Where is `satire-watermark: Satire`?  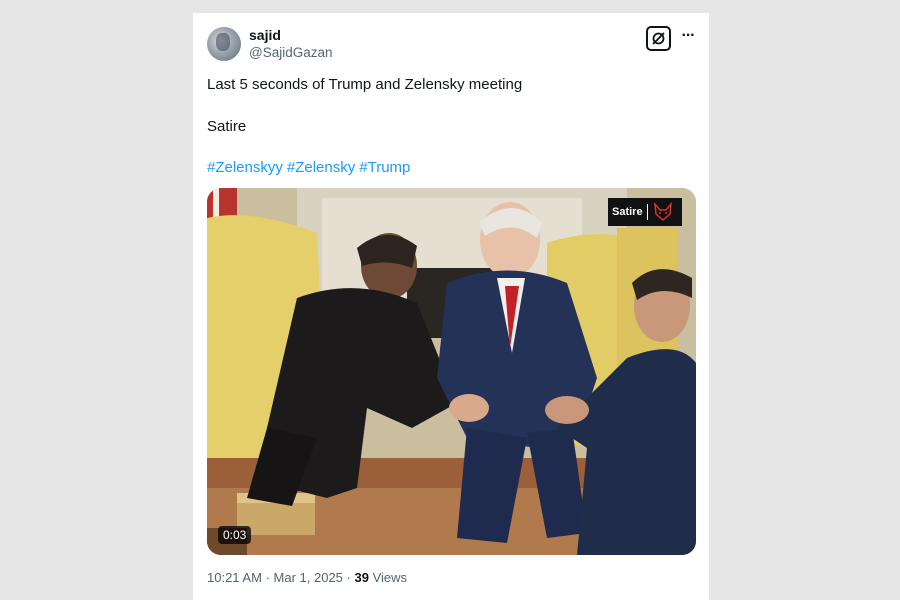 satire-watermark: Satire is located at coordinates (645, 212).